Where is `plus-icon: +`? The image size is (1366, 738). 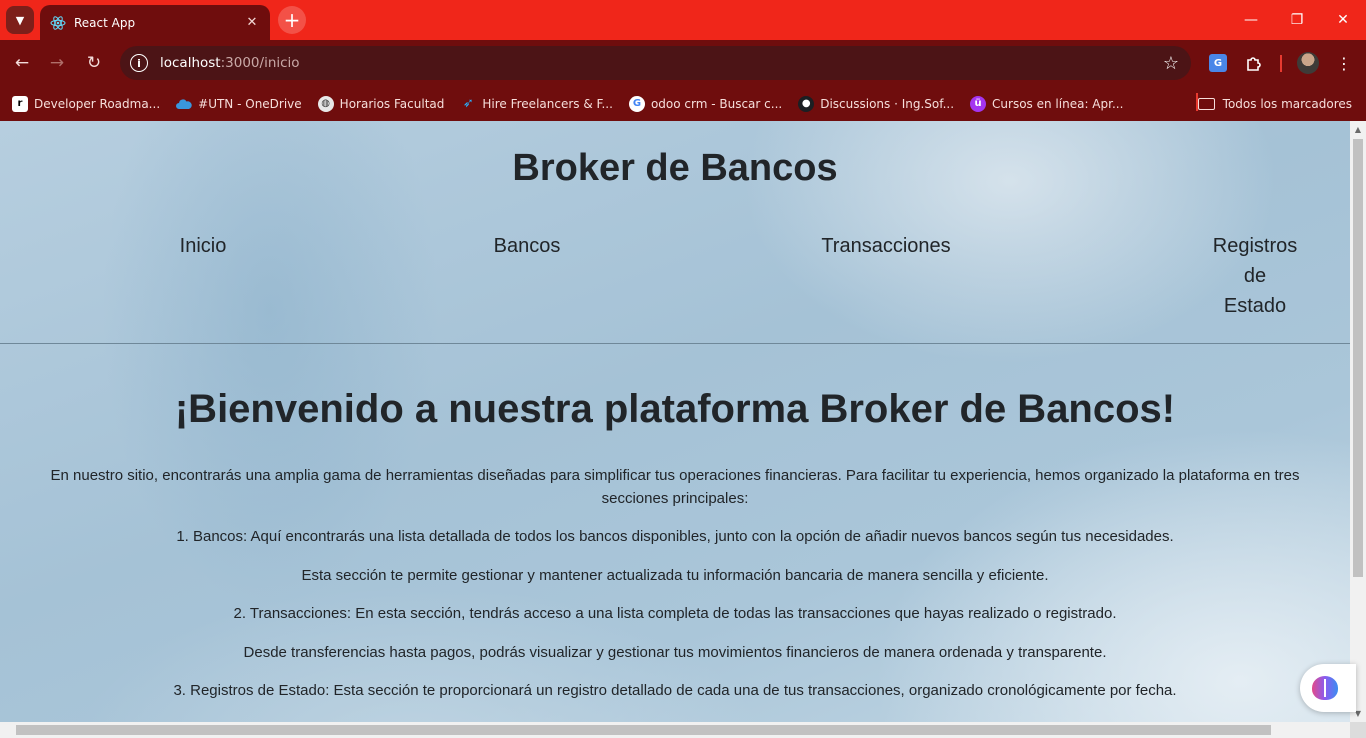 plus-icon: + is located at coordinates (292, 20).